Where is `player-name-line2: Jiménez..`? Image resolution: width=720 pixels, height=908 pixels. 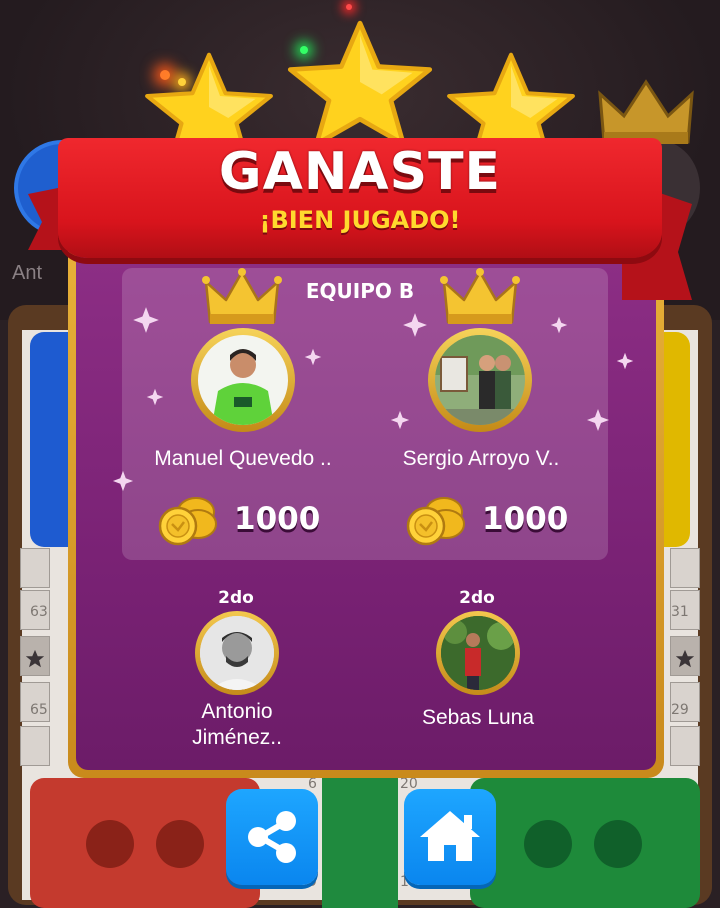
player-name-line2: Jiménez.. is located at coordinates (237, 737).